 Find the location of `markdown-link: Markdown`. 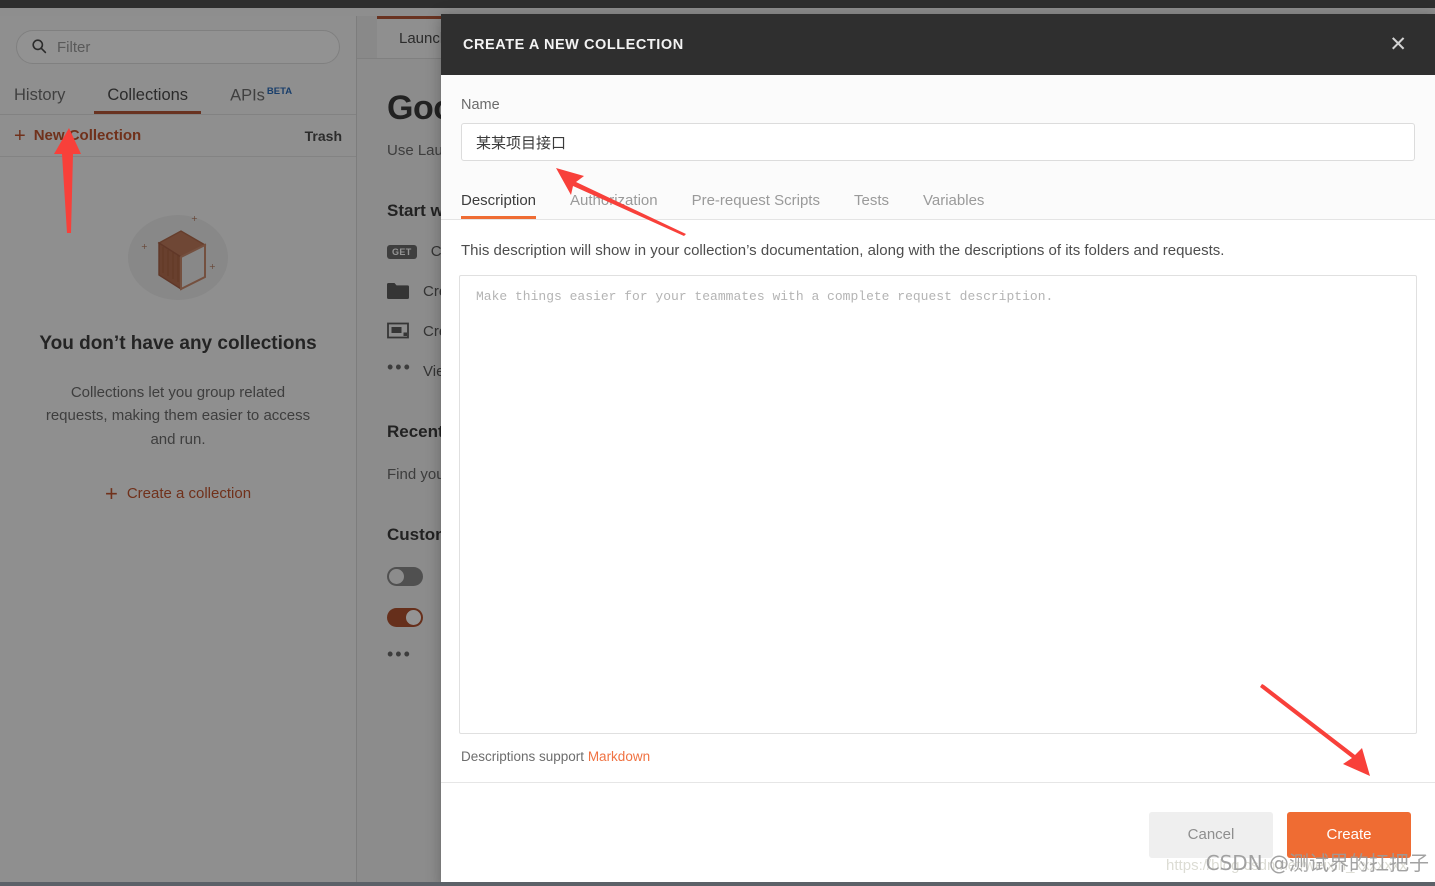

markdown-link: Markdown is located at coordinates (619, 756).